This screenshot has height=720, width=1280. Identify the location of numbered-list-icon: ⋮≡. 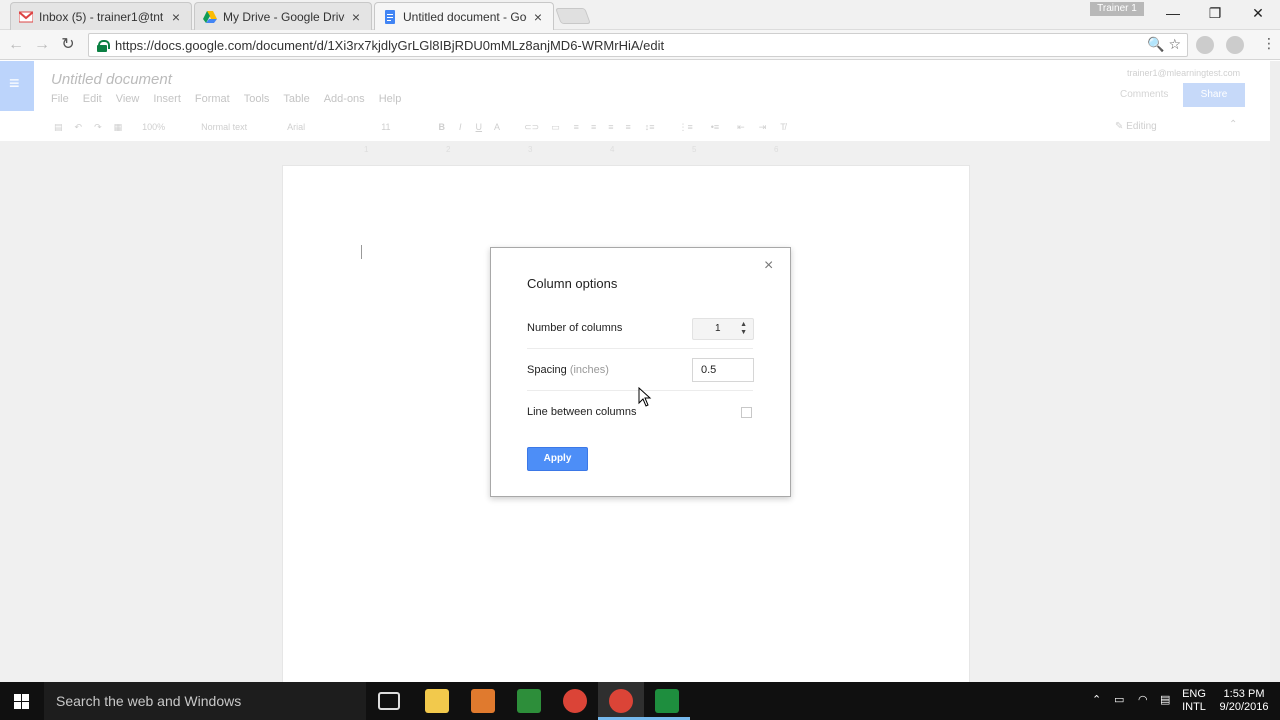
(686, 127).